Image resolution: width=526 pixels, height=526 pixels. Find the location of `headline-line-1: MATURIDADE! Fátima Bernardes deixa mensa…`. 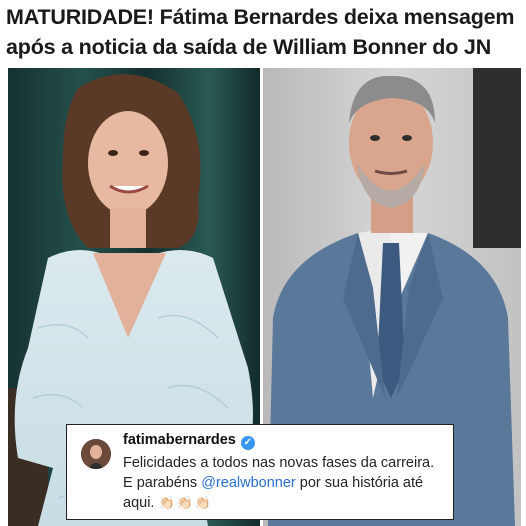

headline-line-1: MATURIDADE! Fátima Bernardes deixa mensa… is located at coordinates (260, 17).